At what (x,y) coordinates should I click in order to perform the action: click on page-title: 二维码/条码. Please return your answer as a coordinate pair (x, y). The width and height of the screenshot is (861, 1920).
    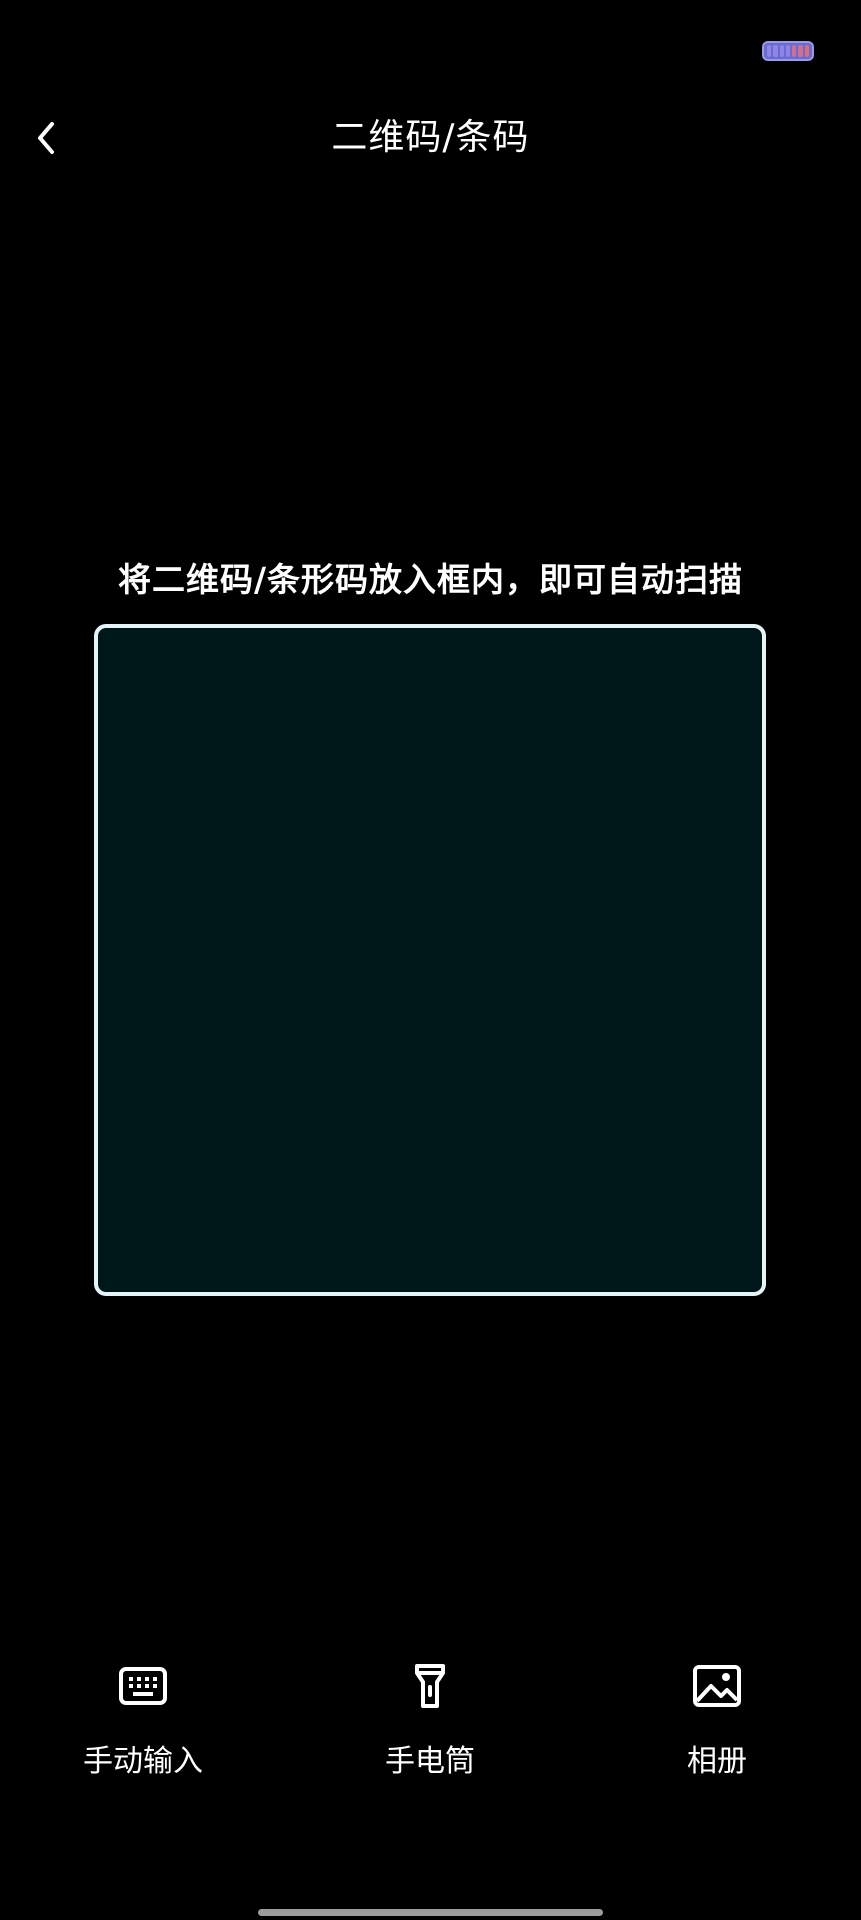
    Looking at the image, I should click on (430, 137).